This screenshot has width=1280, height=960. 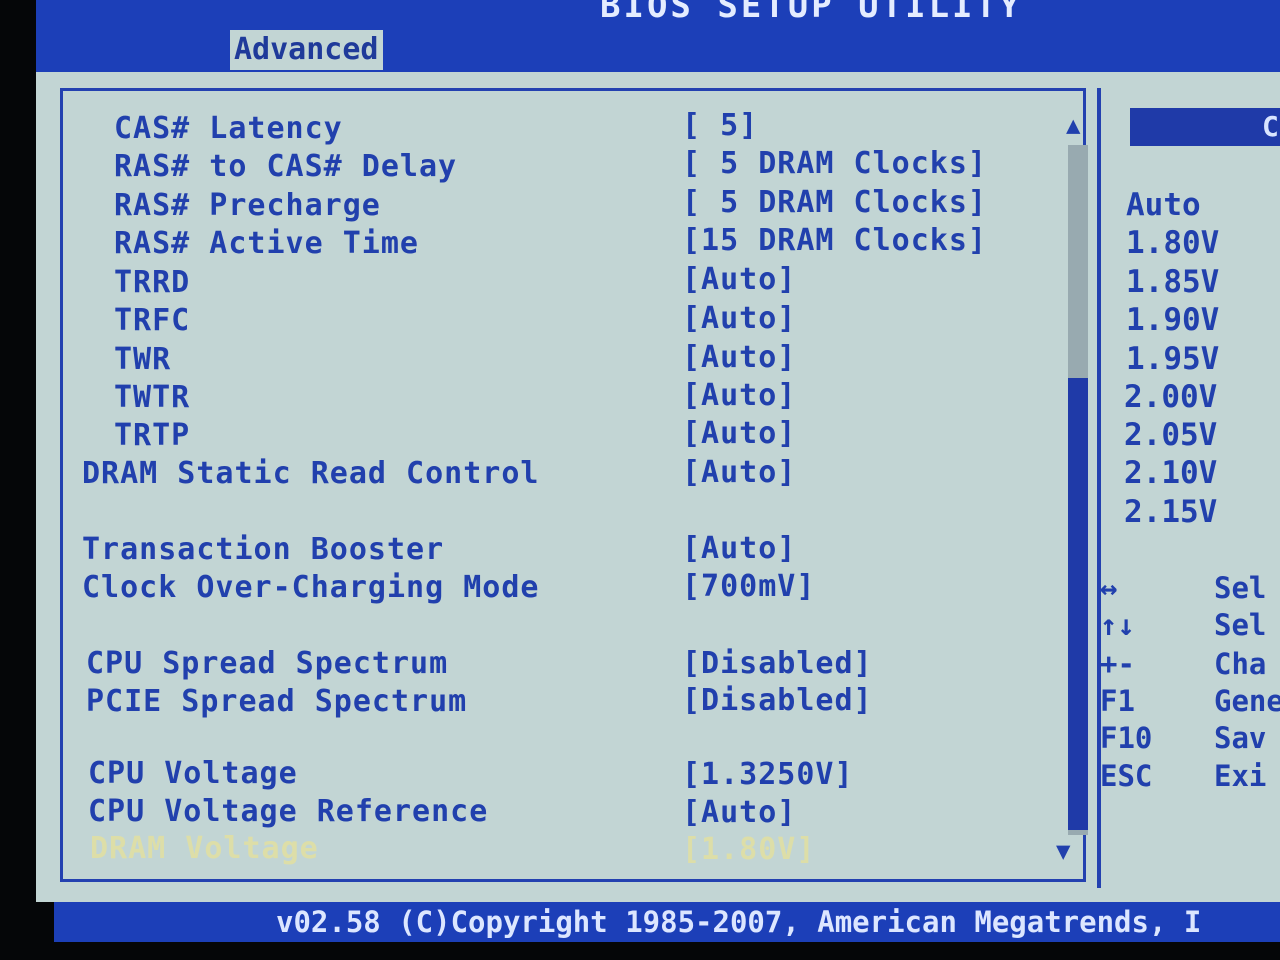 I want to click on setting-value-transaction-booster: [Auto], so click(x=739, y=549).